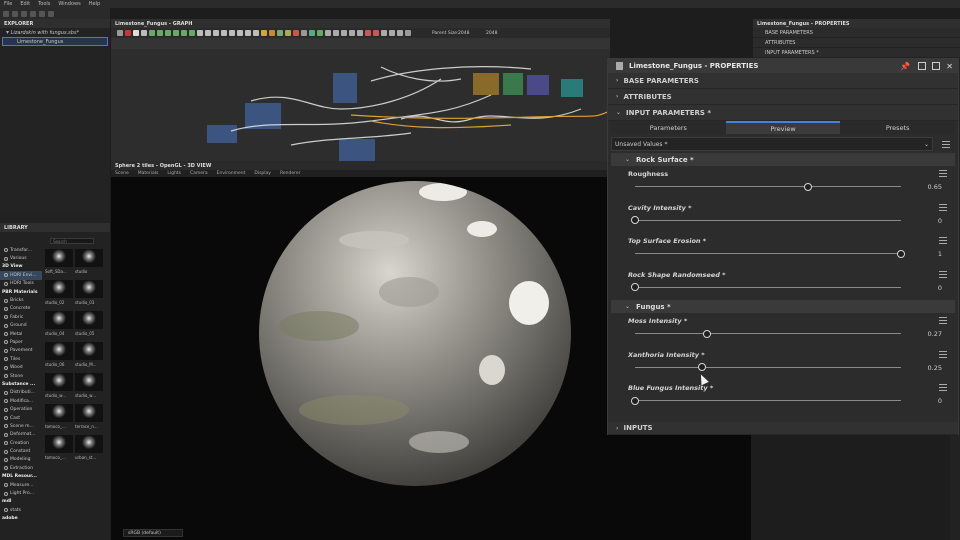 This screenshot has height=540, width=960. I want to click on library-tree-item: stats, so click(21, 510).